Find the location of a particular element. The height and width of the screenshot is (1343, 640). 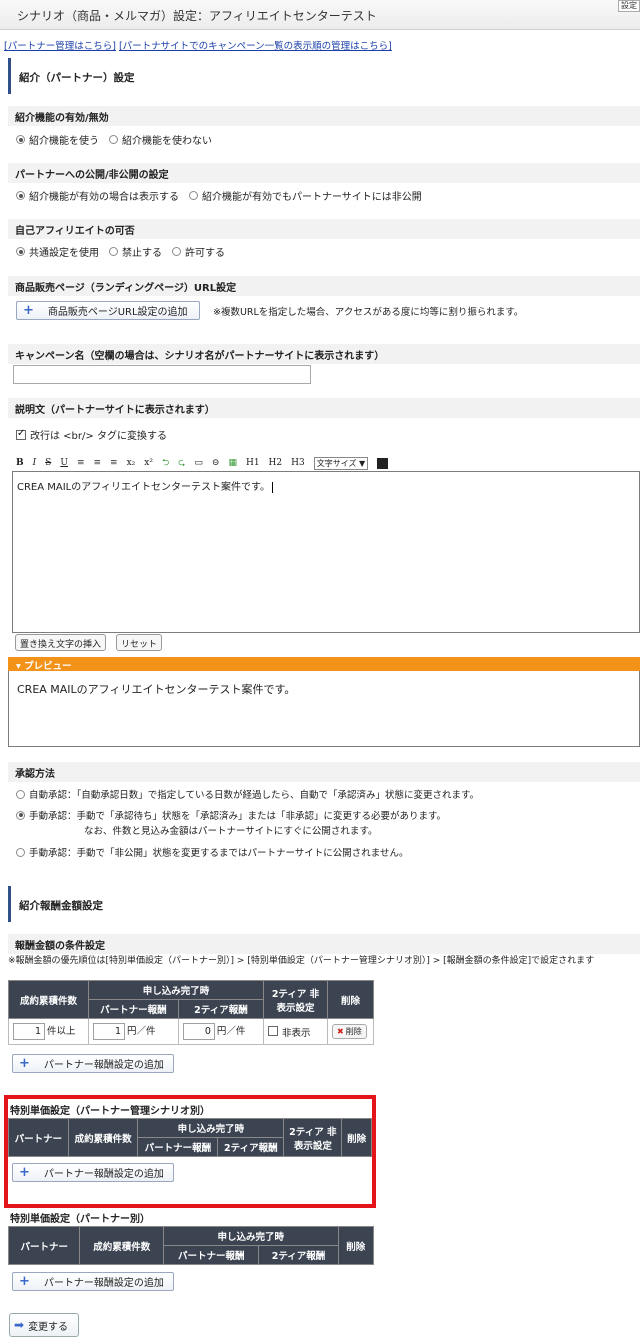

checkbox-checked-icon is located at coordinates (21, 434).